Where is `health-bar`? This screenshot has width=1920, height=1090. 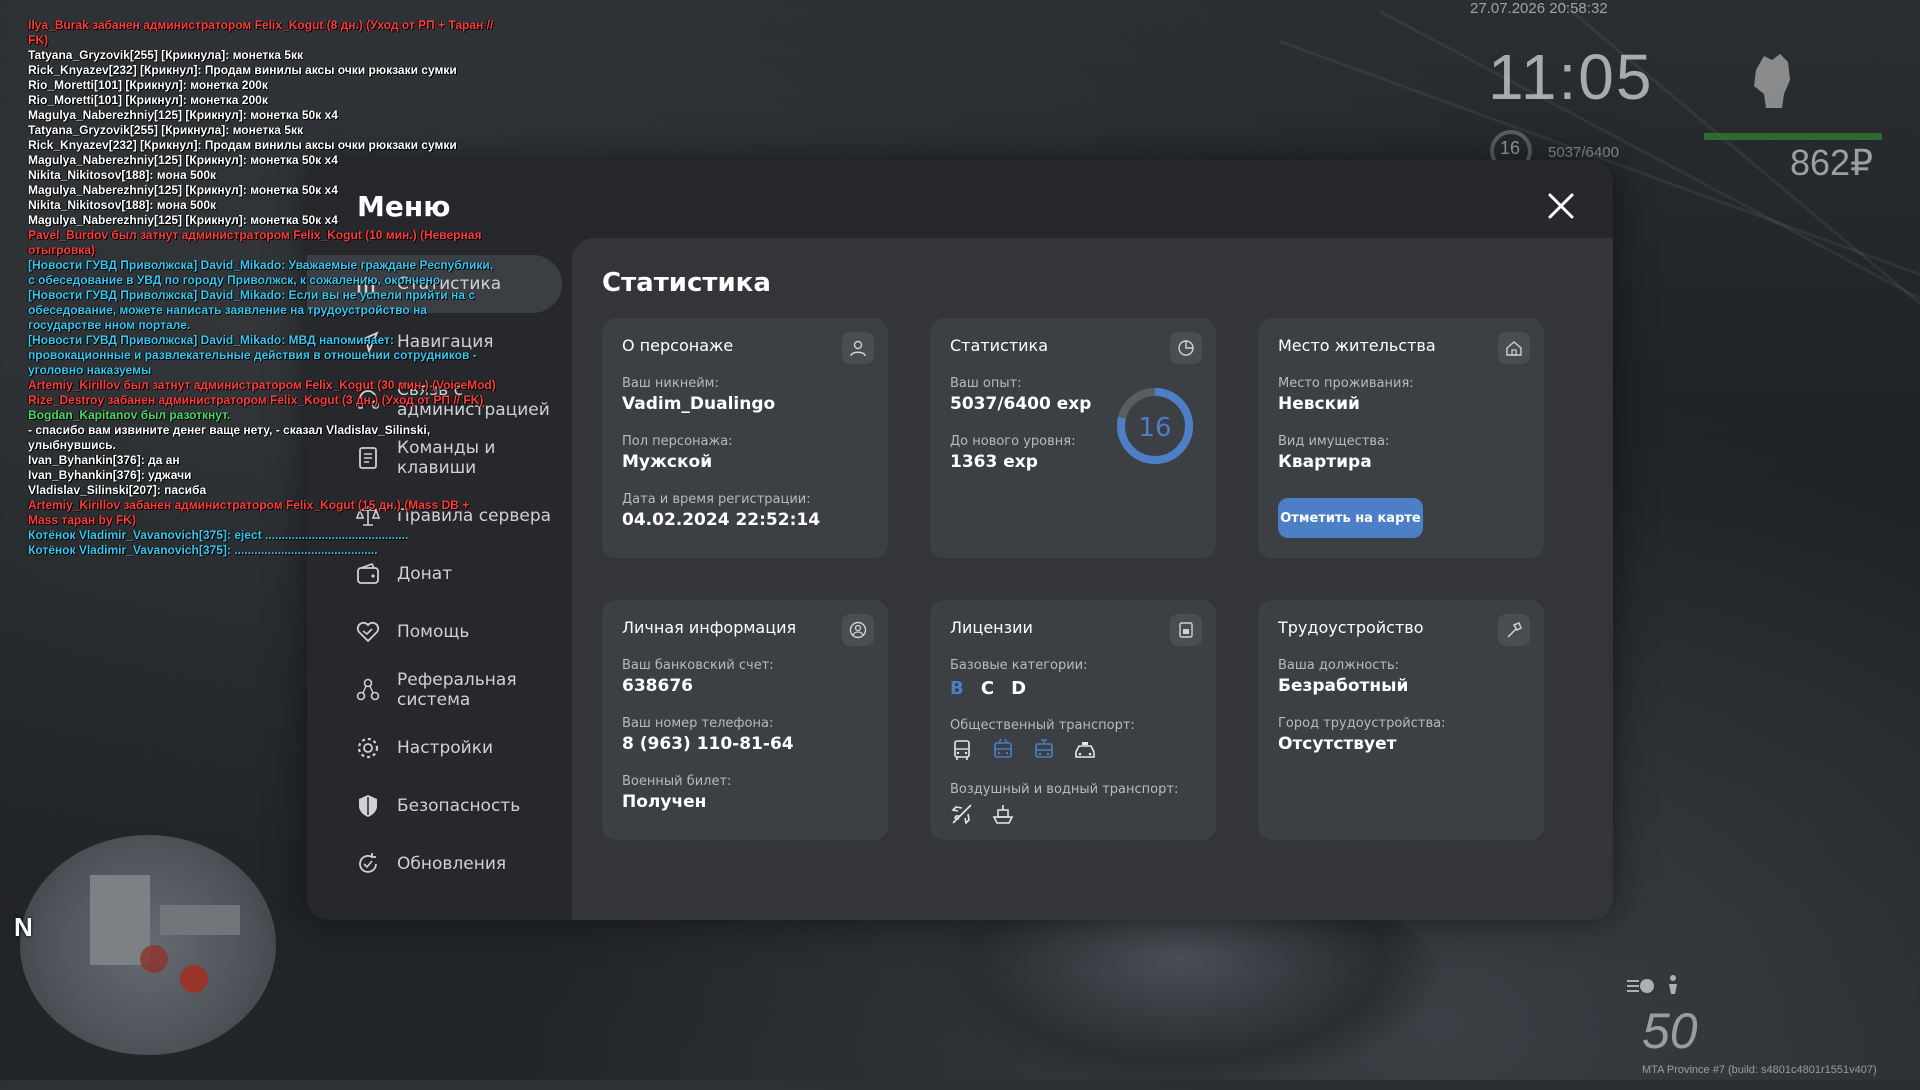
health-bar is located at coordinates (1793, 136).